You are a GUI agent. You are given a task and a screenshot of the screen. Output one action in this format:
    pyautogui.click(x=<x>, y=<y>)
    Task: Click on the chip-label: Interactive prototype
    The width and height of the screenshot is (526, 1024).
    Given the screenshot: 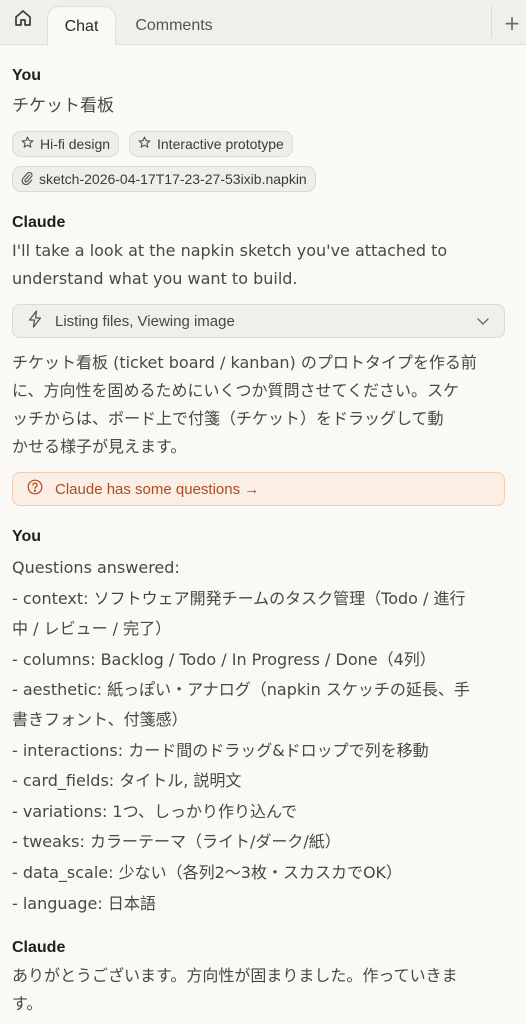 What is the action you would take?
    pyautogui.click(x=220, y=144)
    